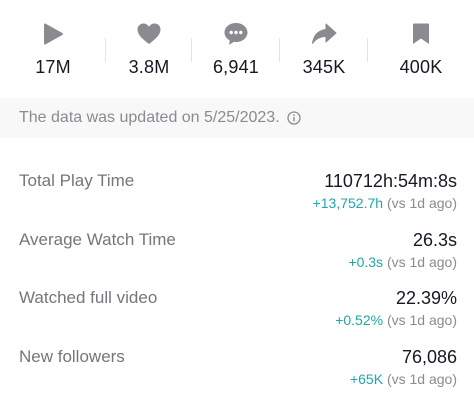  What do you see at coordinates (77, 180) in the screenshot?
I see `metric-label: Total Play Time` at bounding box center [77, 180].